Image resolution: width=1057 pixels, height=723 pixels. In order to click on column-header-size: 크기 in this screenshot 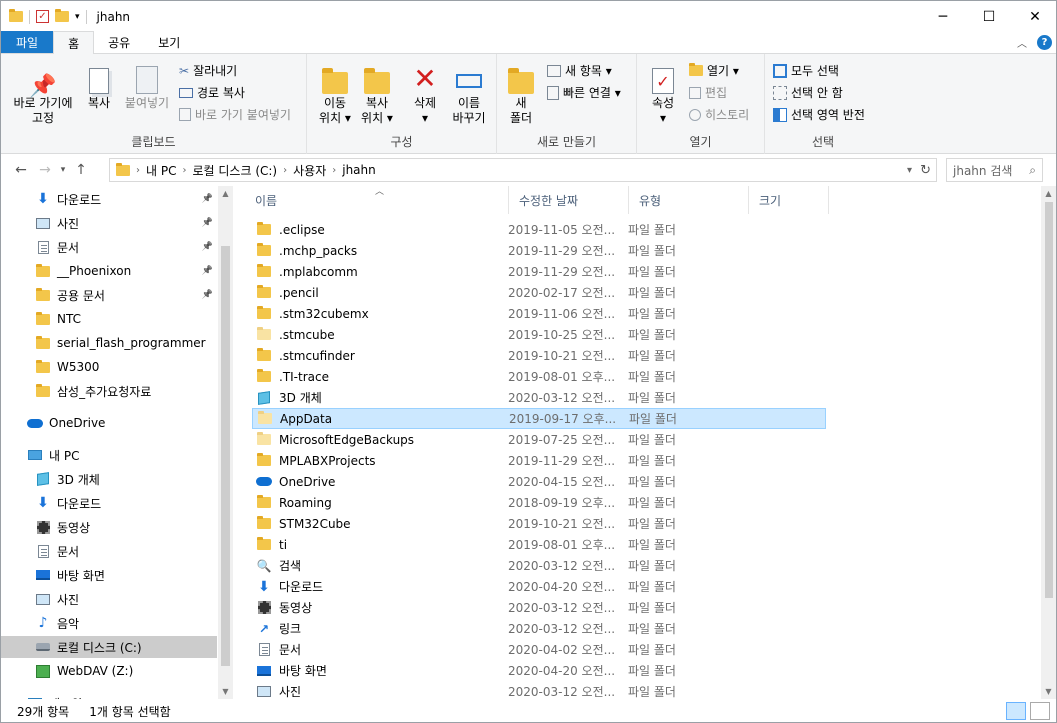, I will do `click(789, 200)`.